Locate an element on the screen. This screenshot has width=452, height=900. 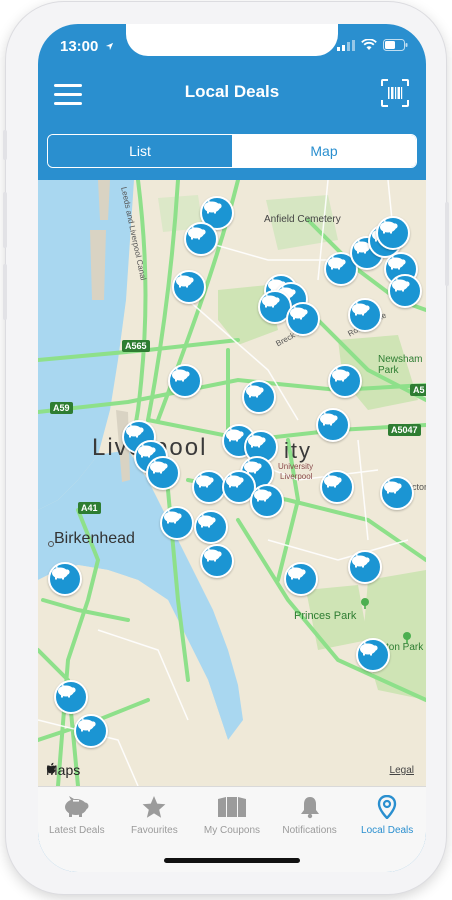
tab-latest-deals: Latest Deals is located at coordinates (77, 829).